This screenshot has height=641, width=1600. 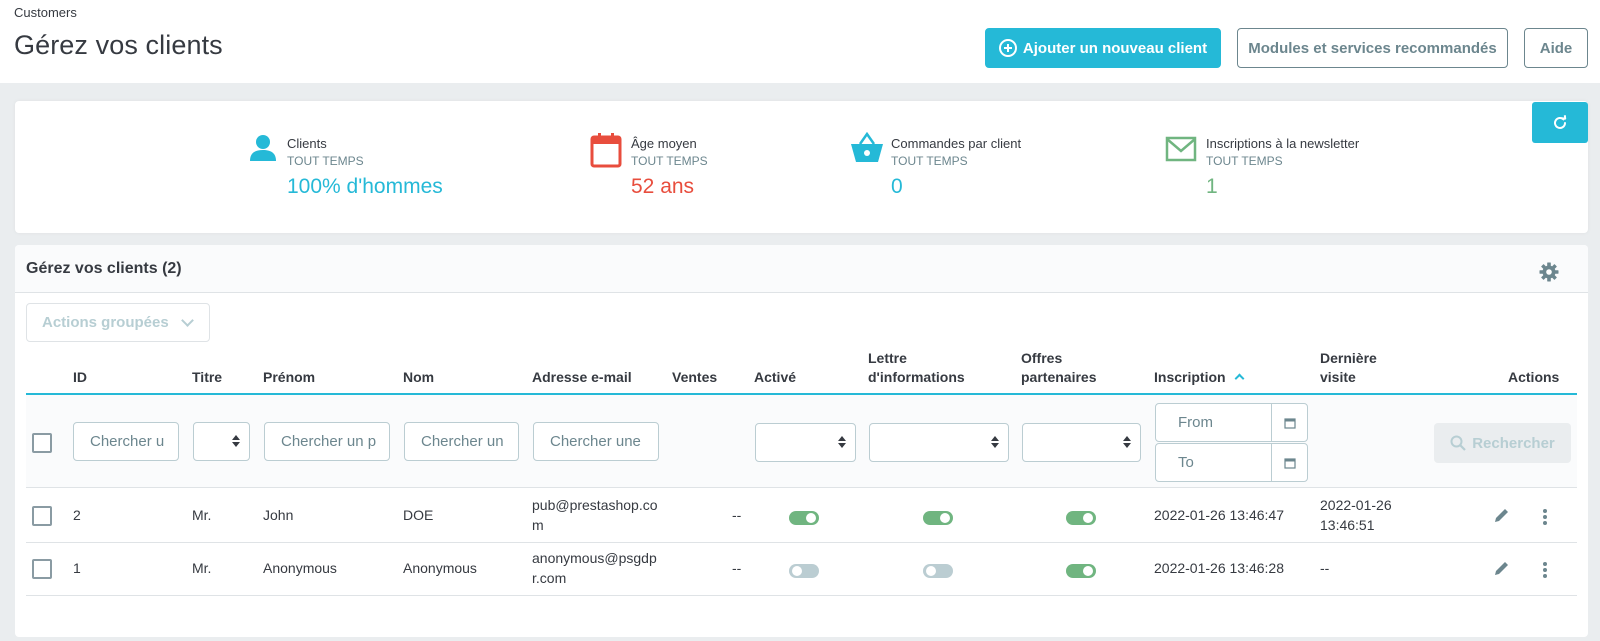 What do you see at coordinates (887, 358) in the screenshot?
I see `column-header-newsletter-line1: Lettre` at bounding box center [887, 358].